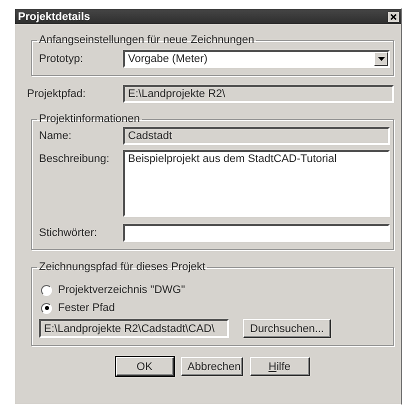  I want to click on group-label: Zeichnungspfad für dieses Projekt, so click(122, 267).